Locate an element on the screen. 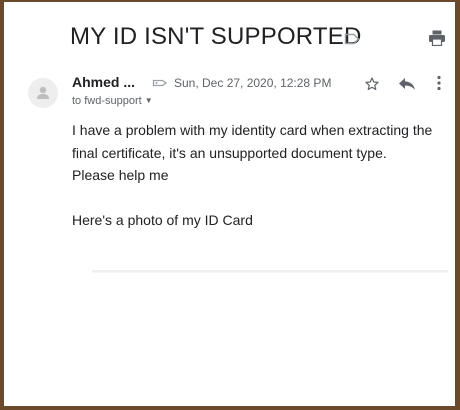 This screenshot has height=410, width=460. body-line: Here's a photo of my ID Card is located at coordinates (162, 220).